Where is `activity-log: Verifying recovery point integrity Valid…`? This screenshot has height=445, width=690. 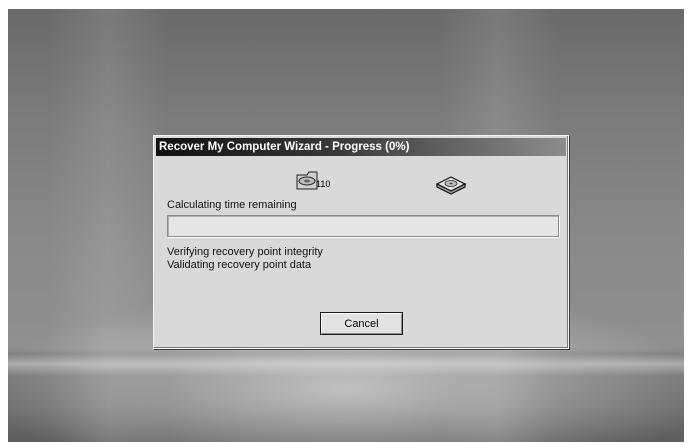
activity-log: Verifying recovery point integrity Valid… is located at coordinates (245, 259).